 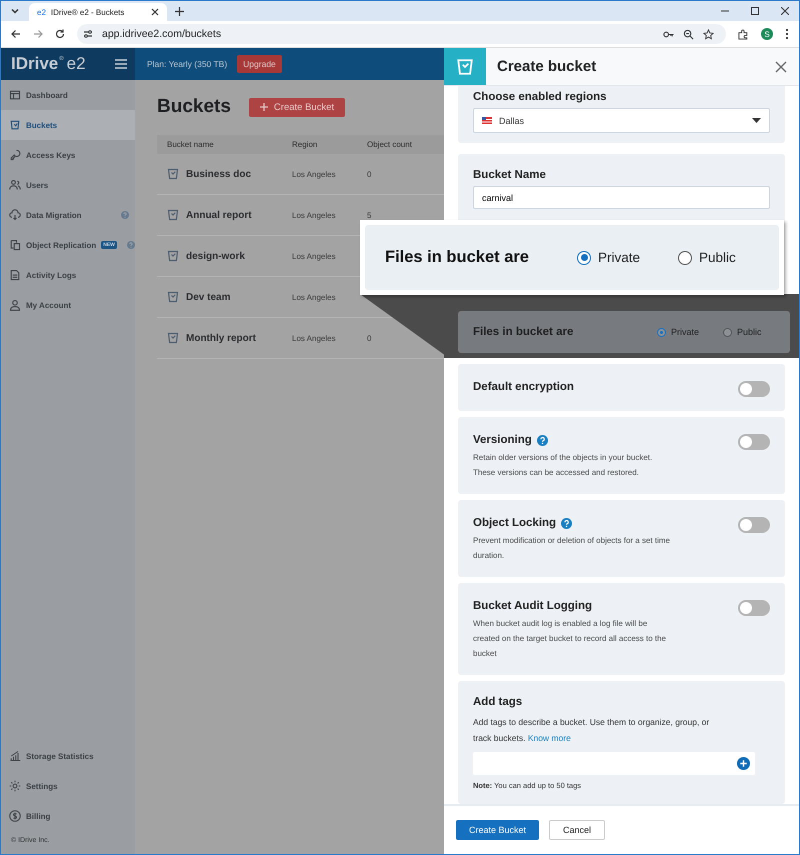 I want to click on setting-description: When bucket audit log is enabled a log file will be created on the target bucket to record all access to the bucket, so click(x=570, y=639).